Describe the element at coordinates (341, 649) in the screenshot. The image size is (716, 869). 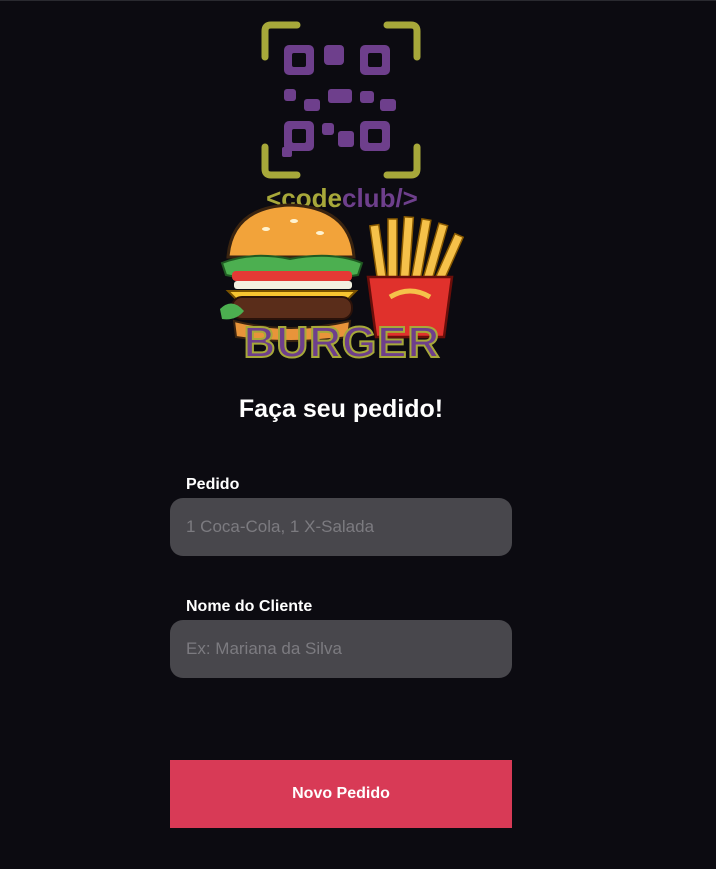
I see `customer-name-input` at that location.